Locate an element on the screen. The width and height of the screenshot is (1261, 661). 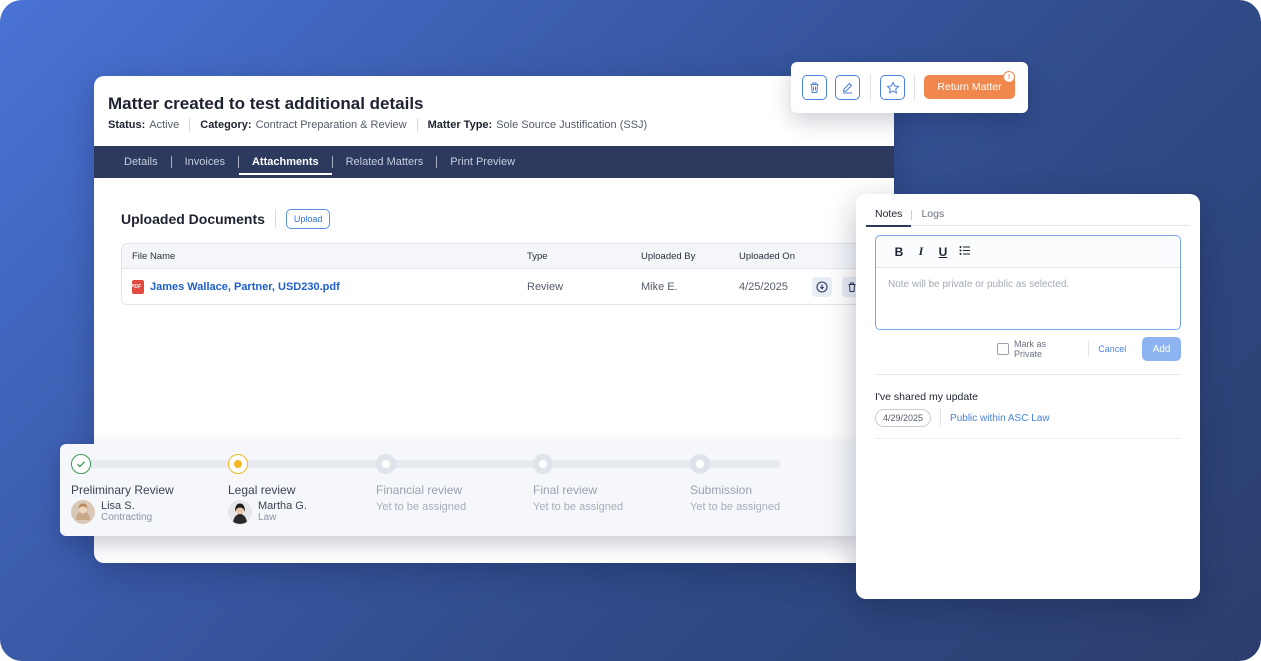
actions-divider is located at coordinates (1089, 349).